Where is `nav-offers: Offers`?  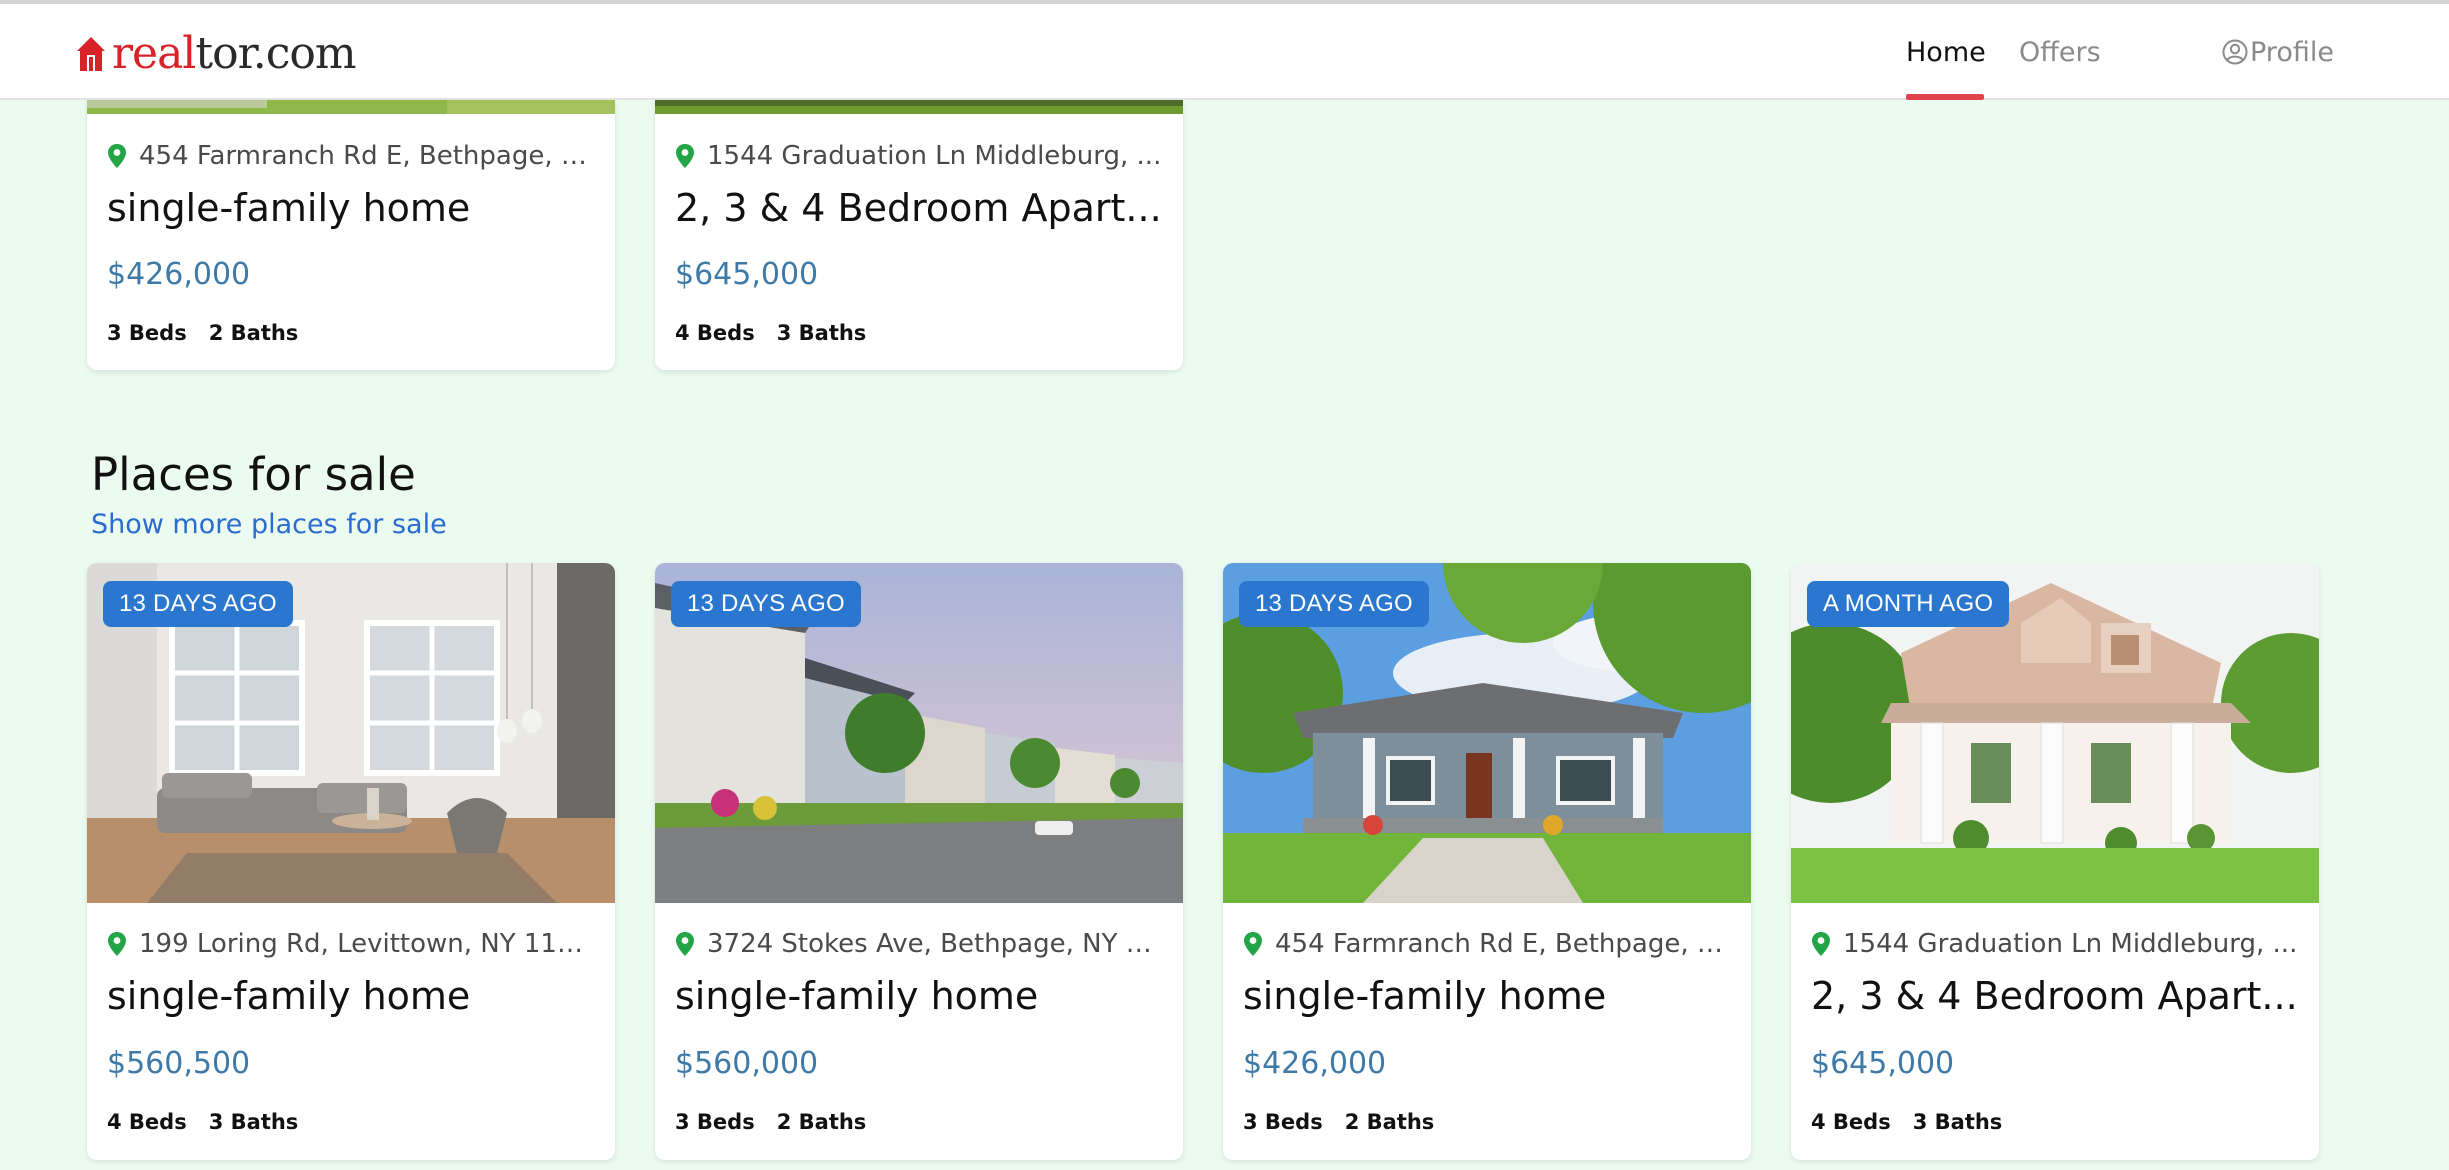
nav-offers: Offers is located at coordinates (2060, 52).